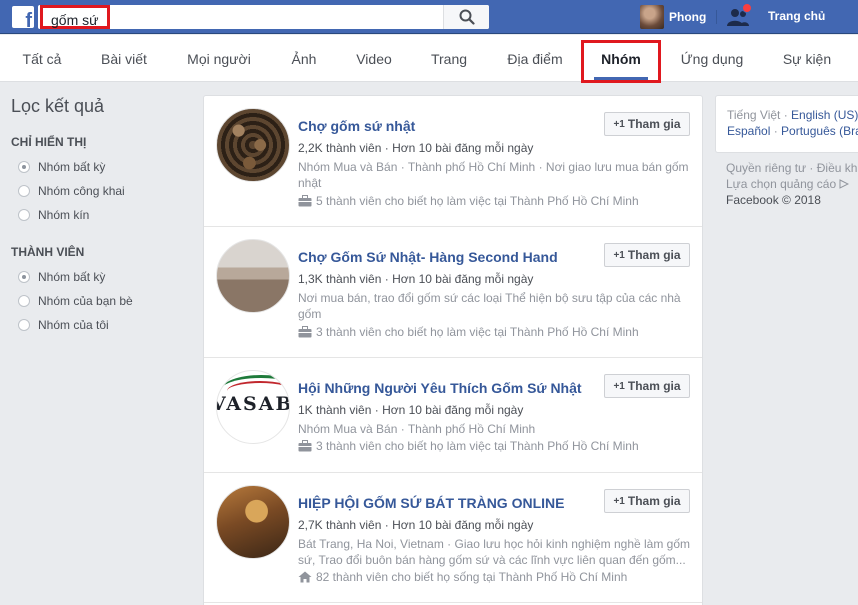 Image resolution: width=858 pixels, height=605 pixels. What do you see at coordinates (824, 115) in the screenshot?
I see `language-link-english: English (US)` at bounding box center [824, 115].